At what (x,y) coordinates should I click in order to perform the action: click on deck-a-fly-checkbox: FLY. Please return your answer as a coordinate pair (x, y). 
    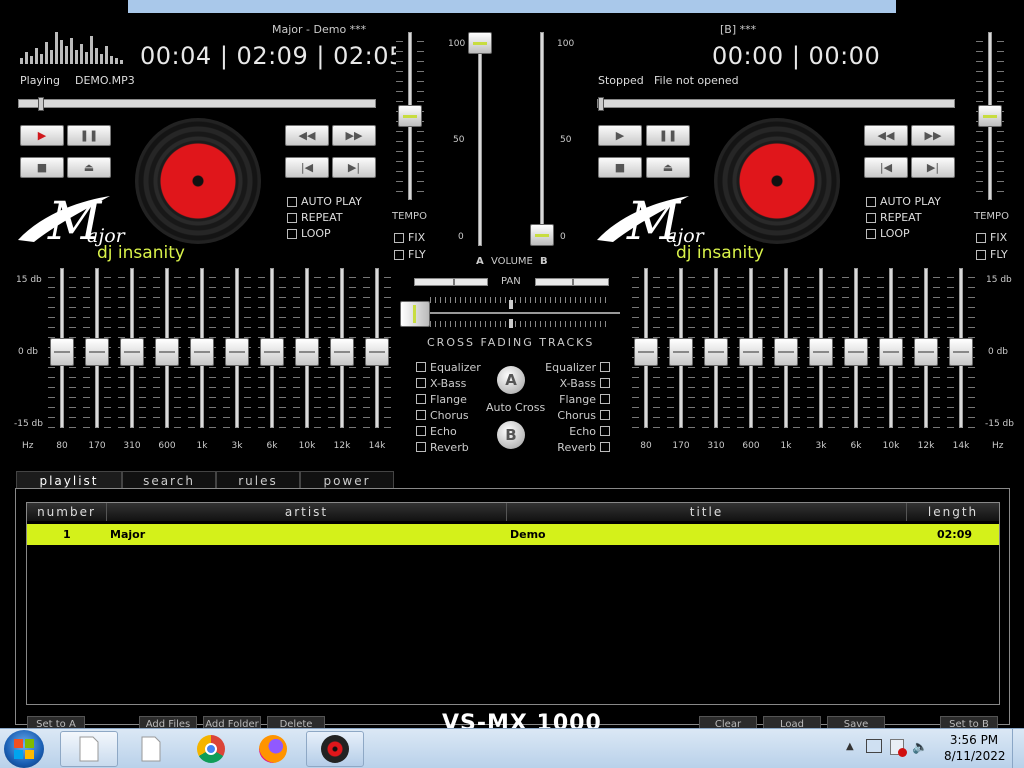
    Looking at the image, I should click on (410, 254).